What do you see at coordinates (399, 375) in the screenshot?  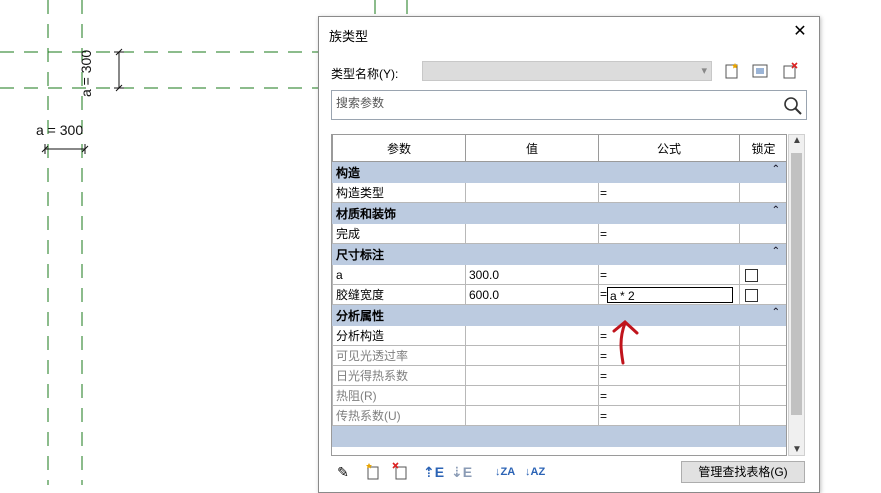 I see `parameter-name: 日光得热系数` at bounding box center [399, 375].